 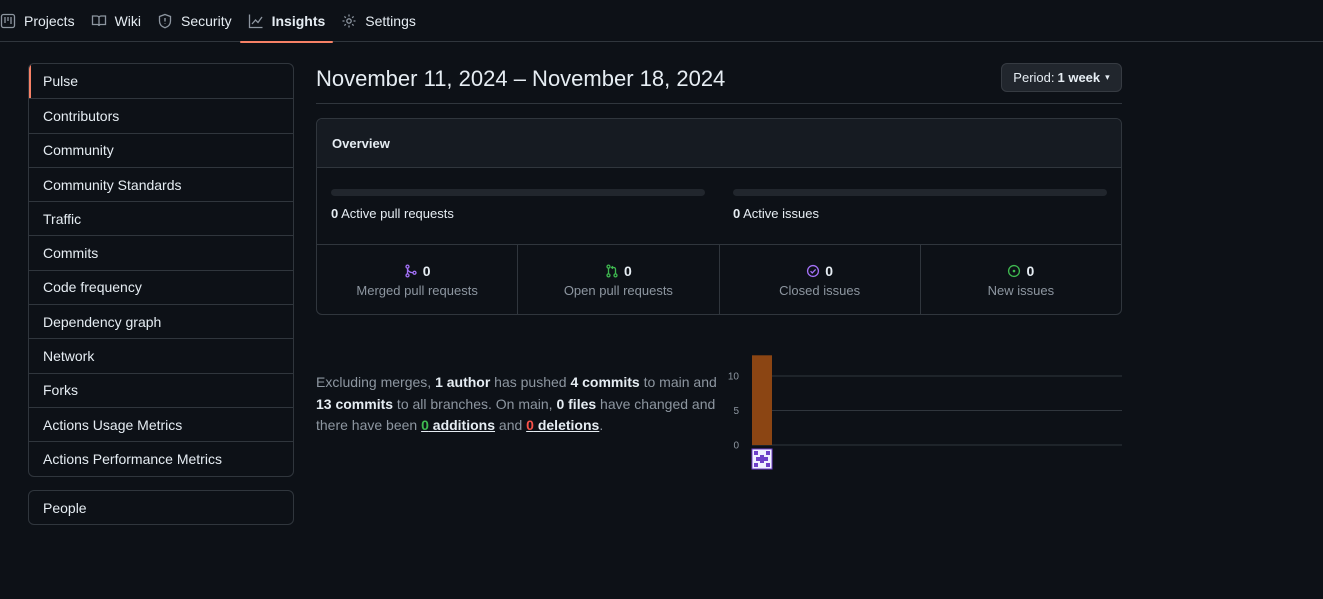 I want to click on stat-open-prs: 0 Open pull requests, so click(x=617, y=279).